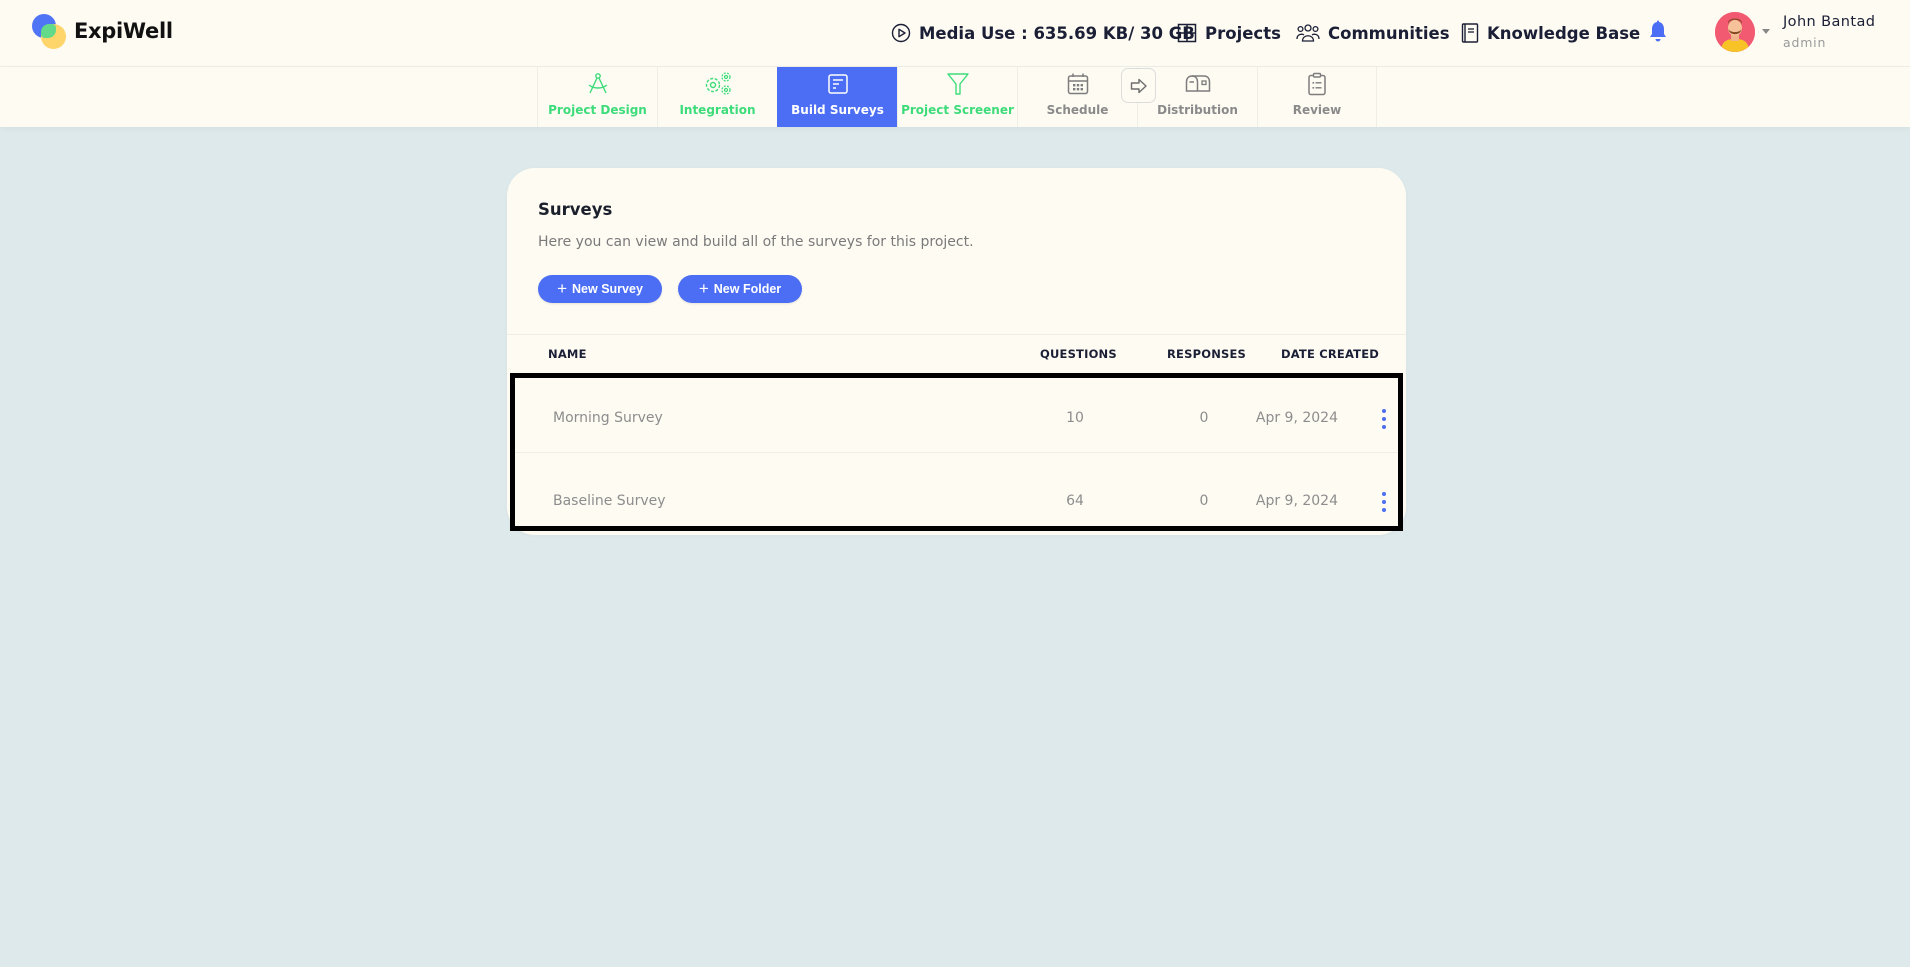 Image resolution: width=1910 pixels, height=967 pixels. What do you see at coordinates (1805, 42) in the screenshot?
I see `user-role: admin` at bounding box center [1805, 42].